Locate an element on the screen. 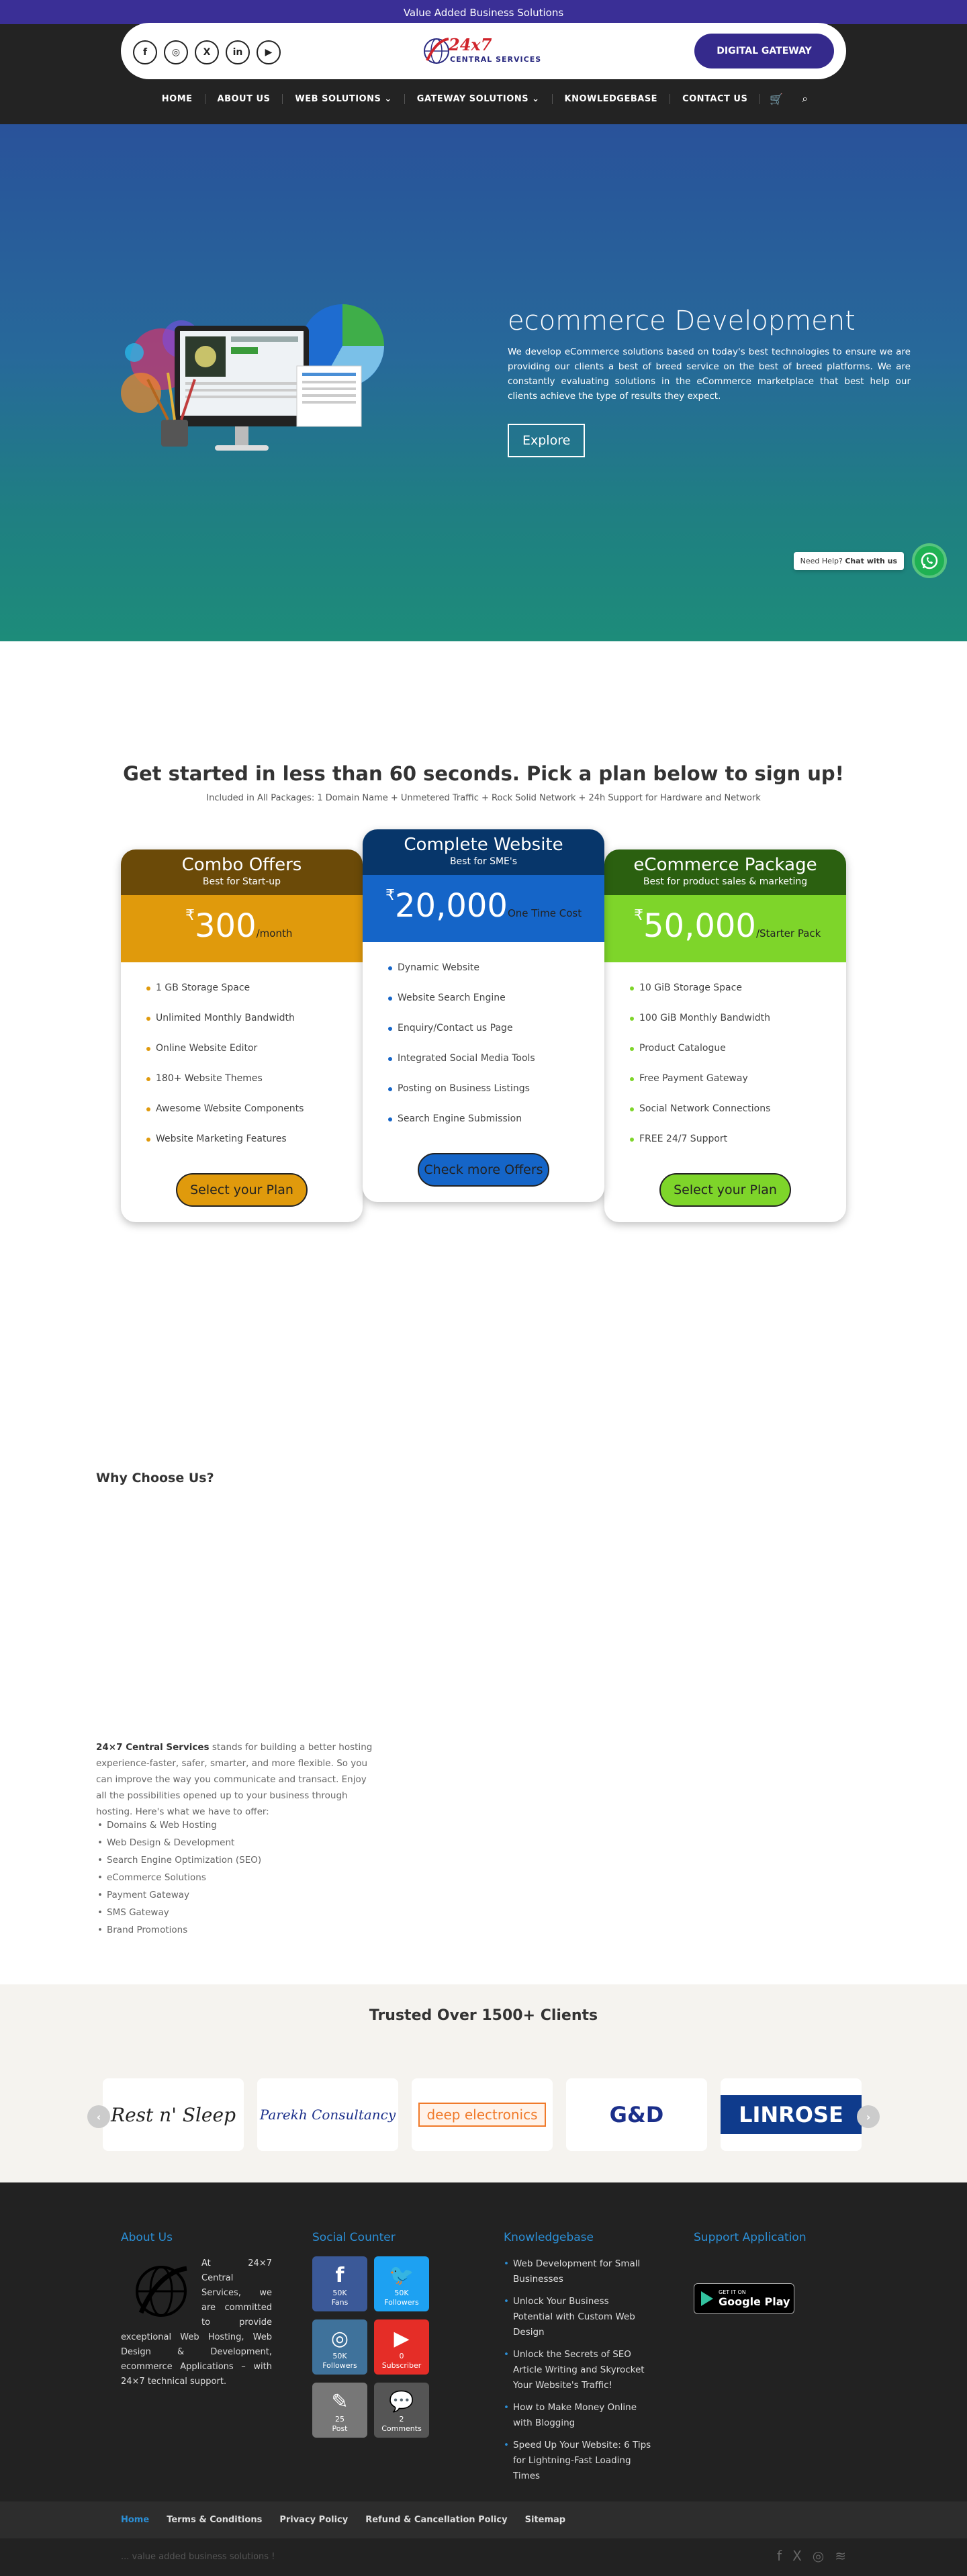 The width and height of the screenshot is (967, 2576). whatsapp-chat-button is located at coordinates (929, 560).